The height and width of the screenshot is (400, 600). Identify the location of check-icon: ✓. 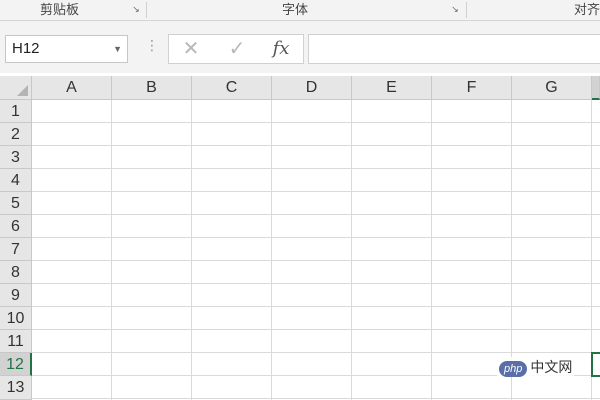
(237, 49).